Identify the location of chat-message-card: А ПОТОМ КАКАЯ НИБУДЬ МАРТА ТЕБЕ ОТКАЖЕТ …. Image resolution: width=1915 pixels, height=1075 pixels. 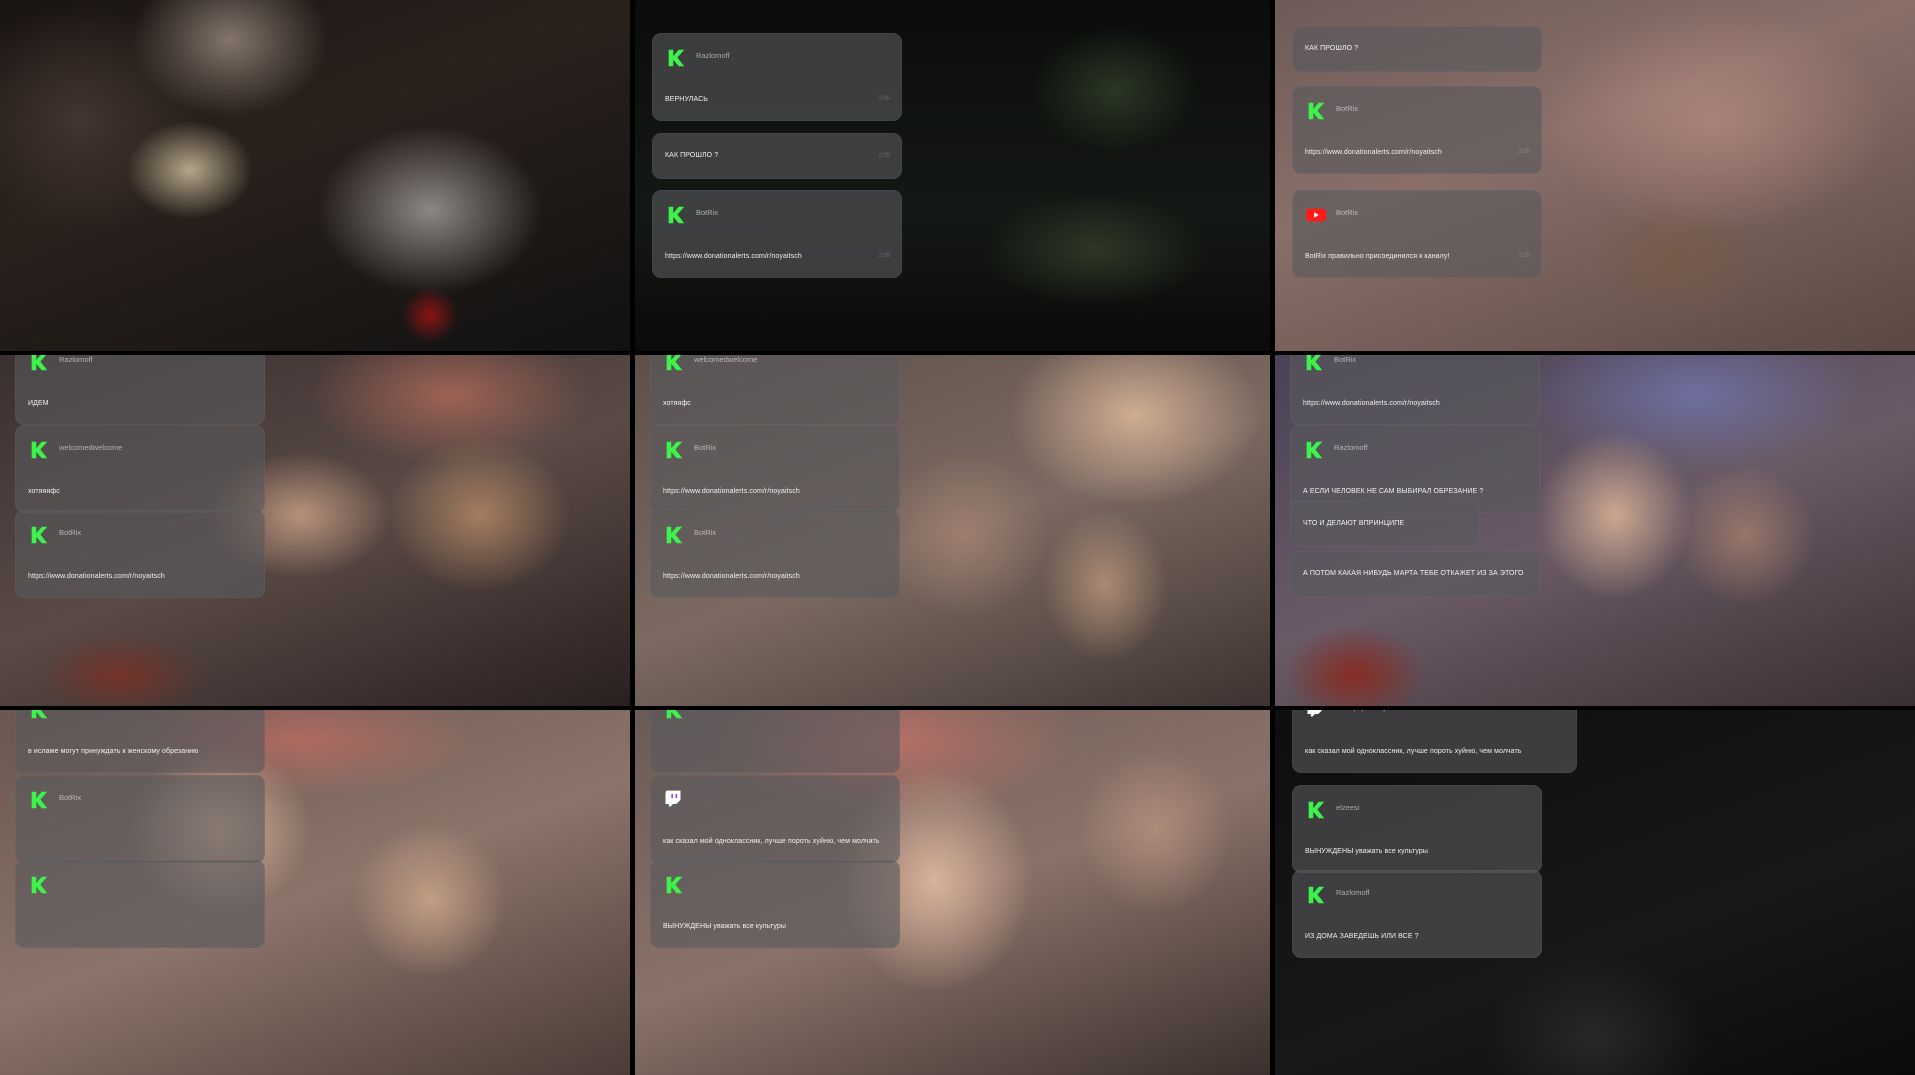
(1415, 574).